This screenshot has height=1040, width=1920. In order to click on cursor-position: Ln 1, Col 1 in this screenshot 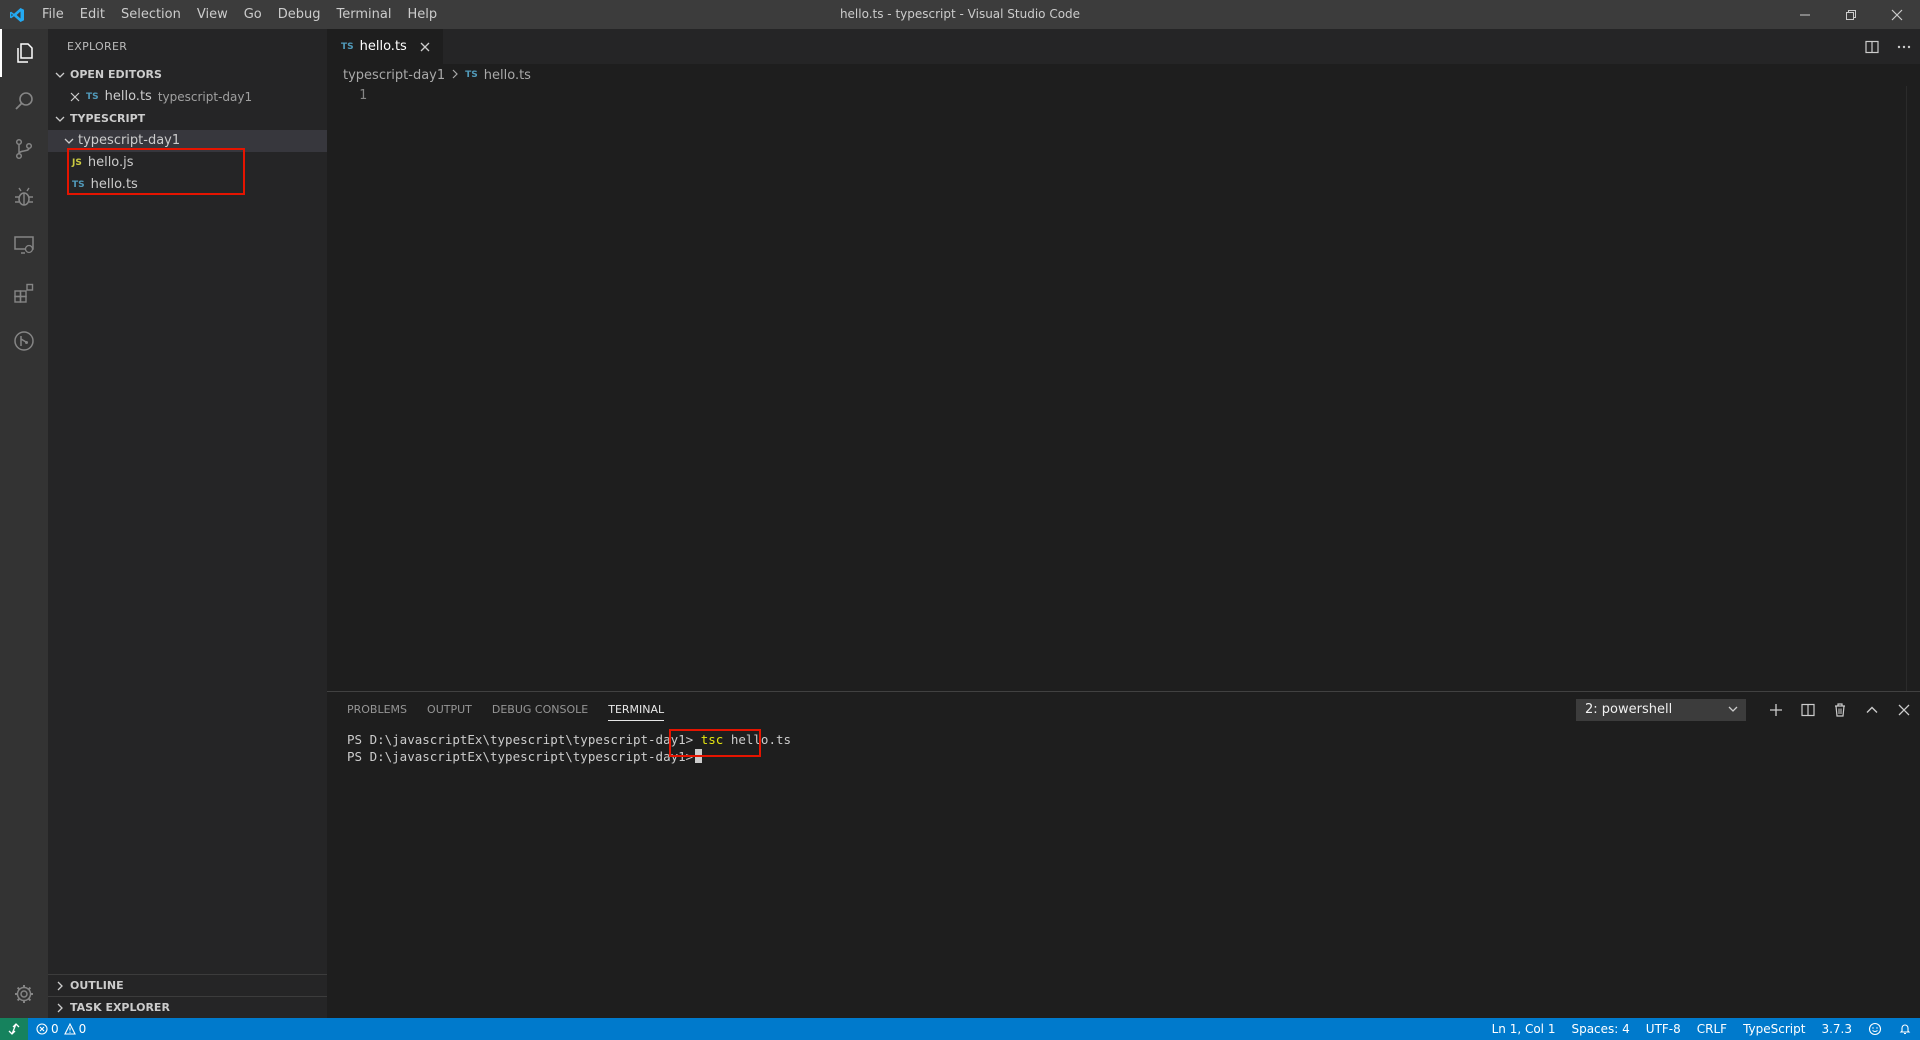, I will do `click(1524, 1029)`.